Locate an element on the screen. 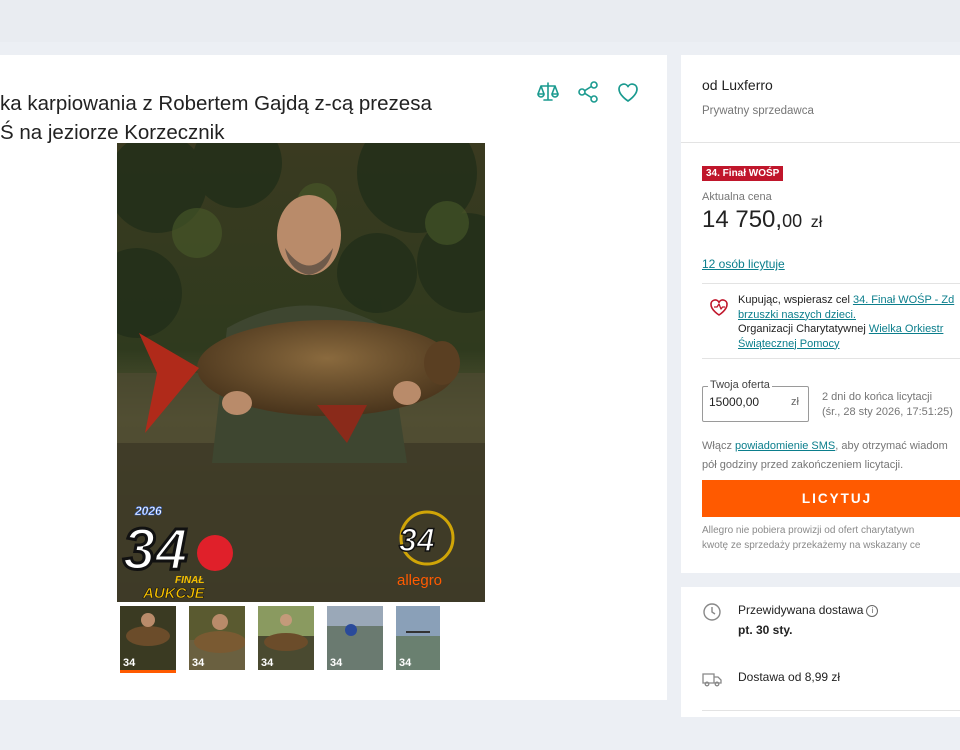  thumbnail-4: 34 is located at coordinates (355, 638).